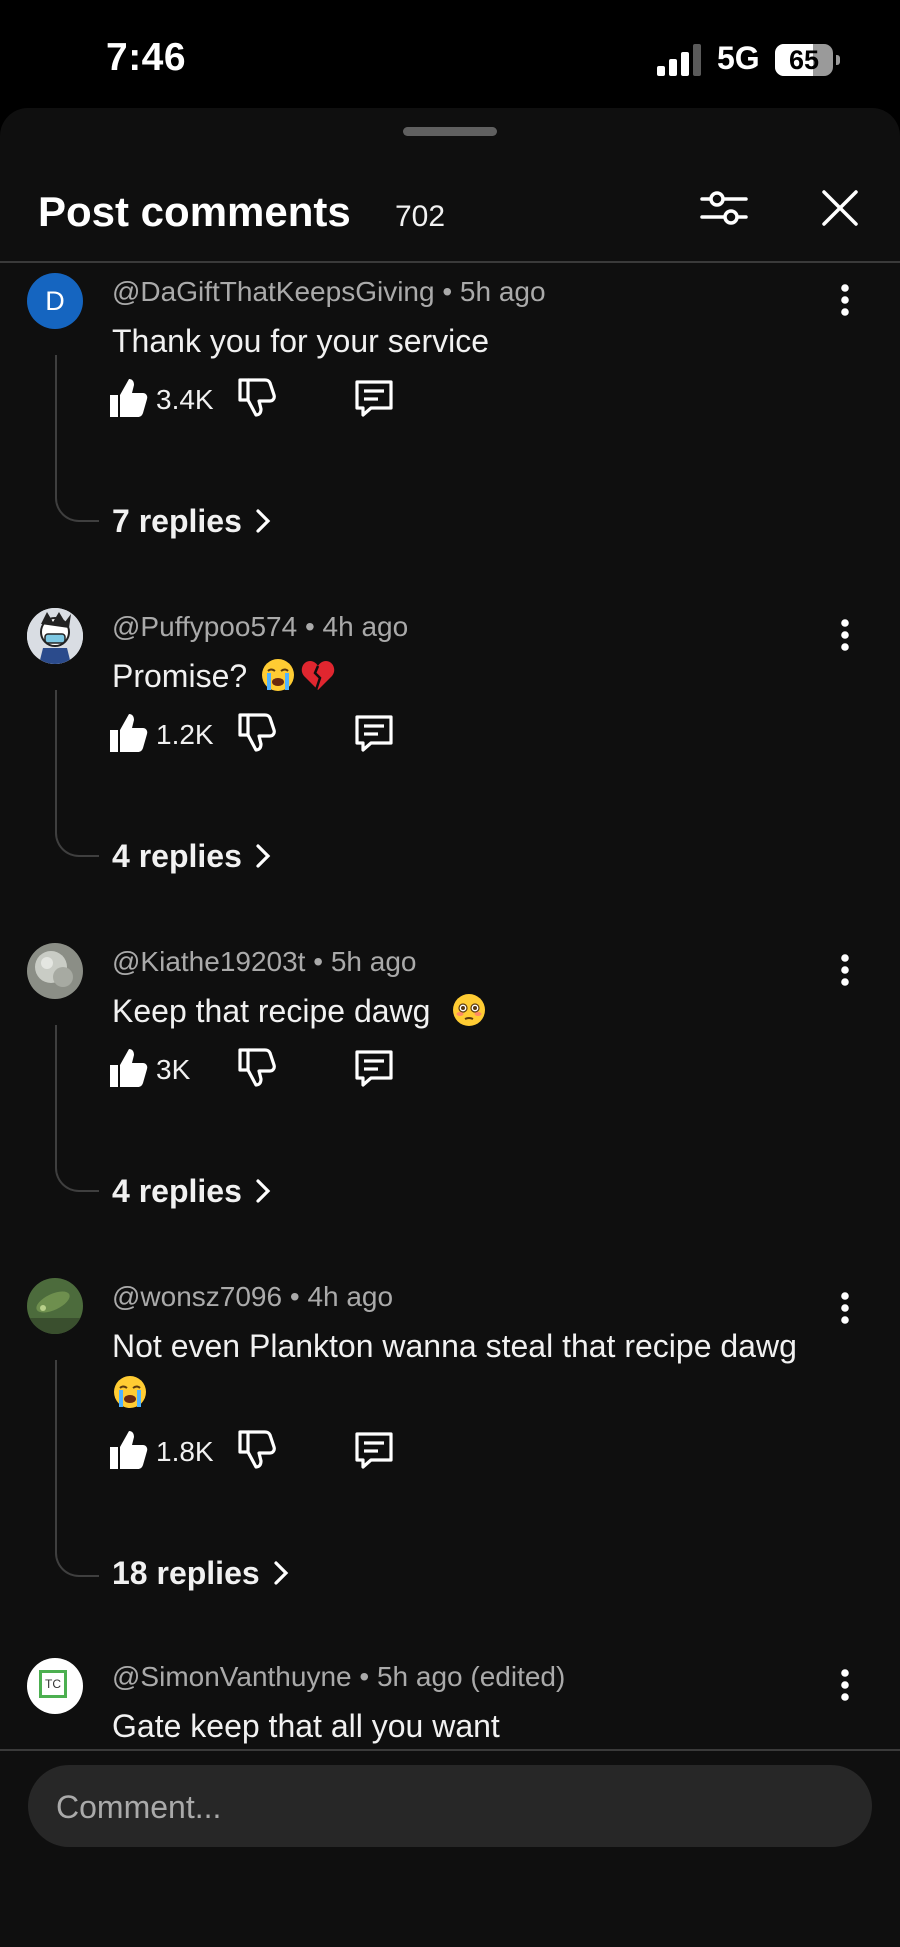  I want to click on comment-text: Thank you for your service, so click(301, 341).